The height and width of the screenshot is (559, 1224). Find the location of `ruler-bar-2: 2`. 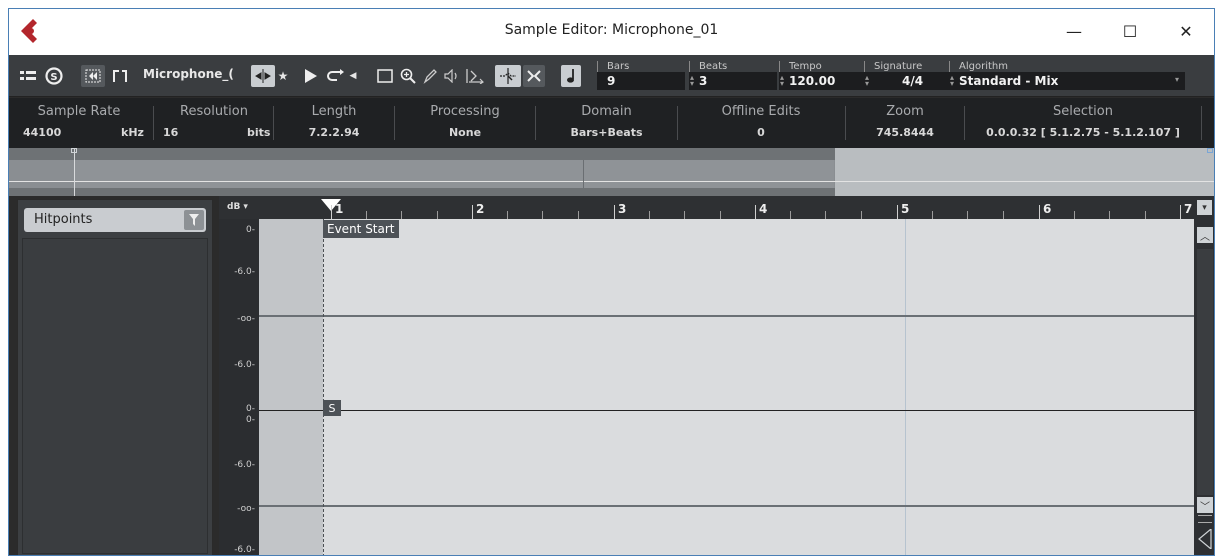

ruler-bar-2: 2 is located at coordinates (480, 209).